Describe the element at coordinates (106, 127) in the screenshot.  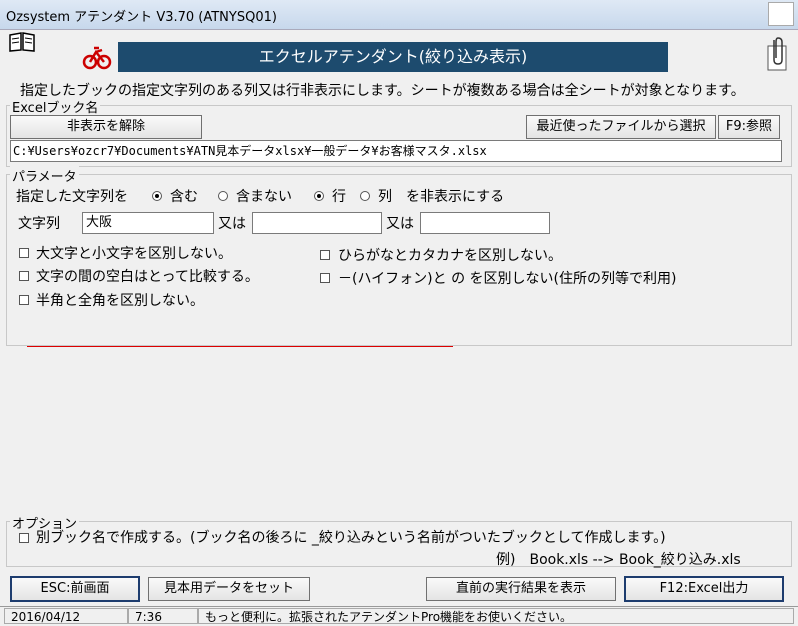
I see `unhide-button: 非表示を解除` at that location.